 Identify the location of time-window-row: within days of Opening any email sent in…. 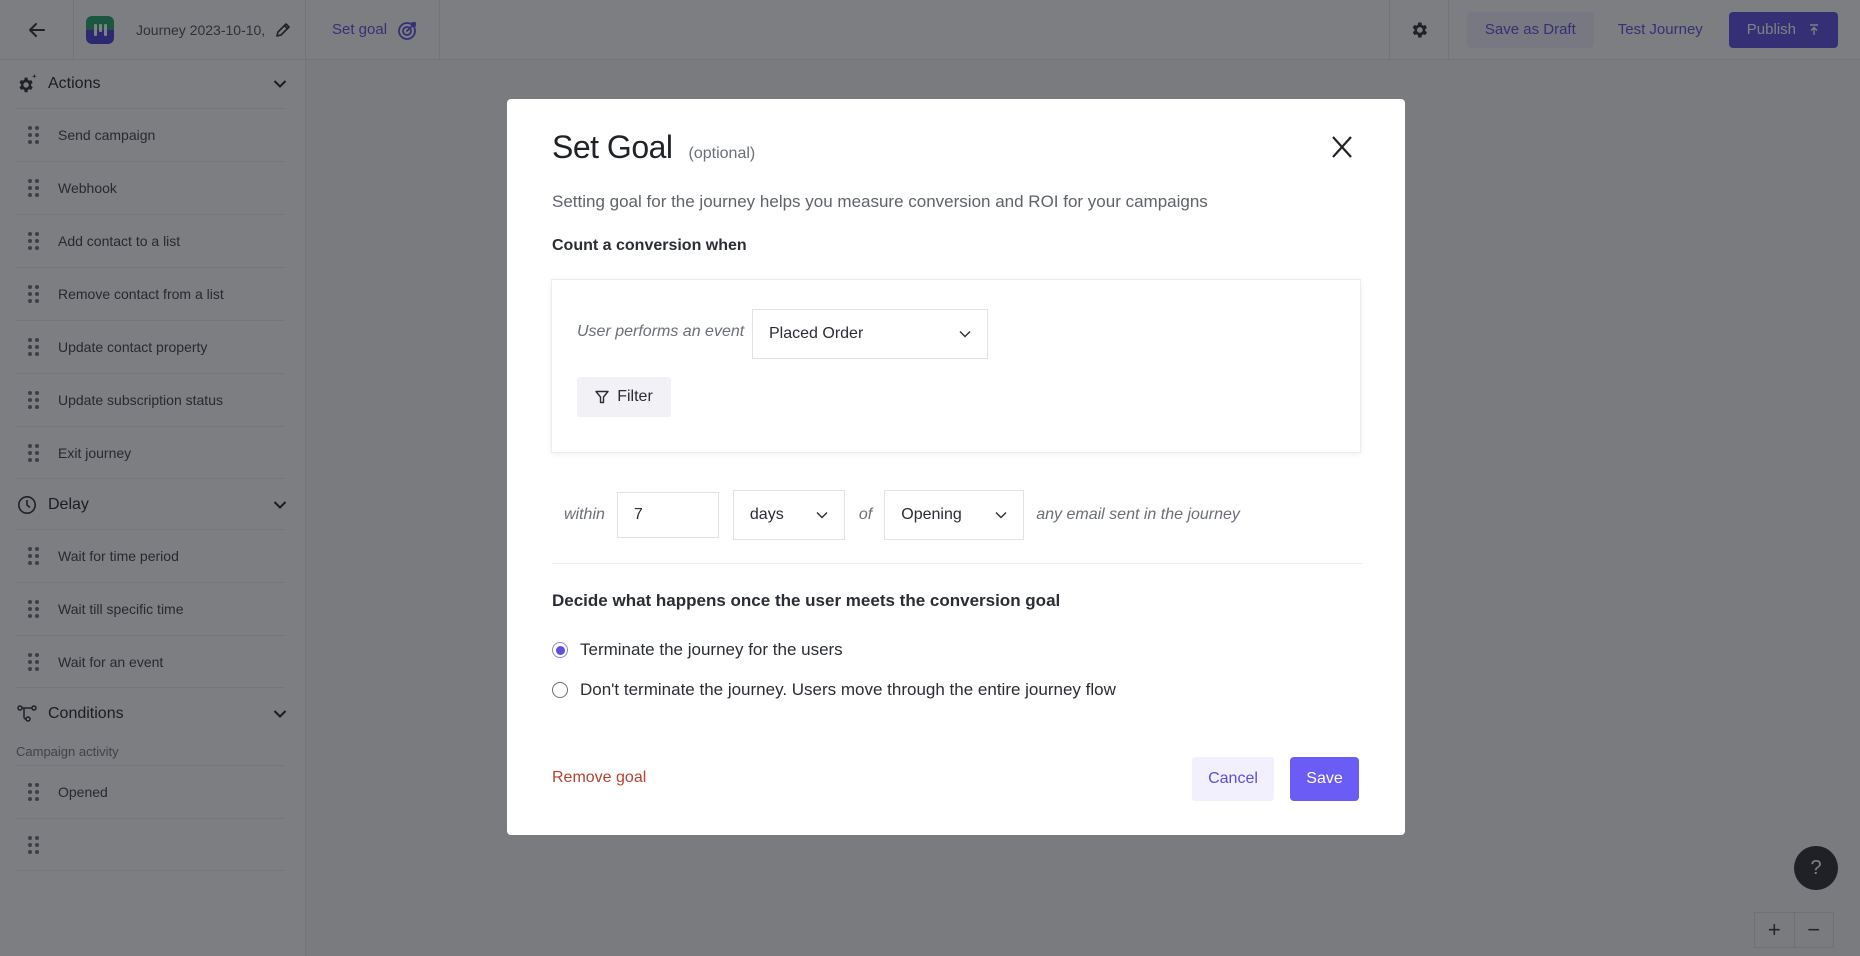
(957, 527).